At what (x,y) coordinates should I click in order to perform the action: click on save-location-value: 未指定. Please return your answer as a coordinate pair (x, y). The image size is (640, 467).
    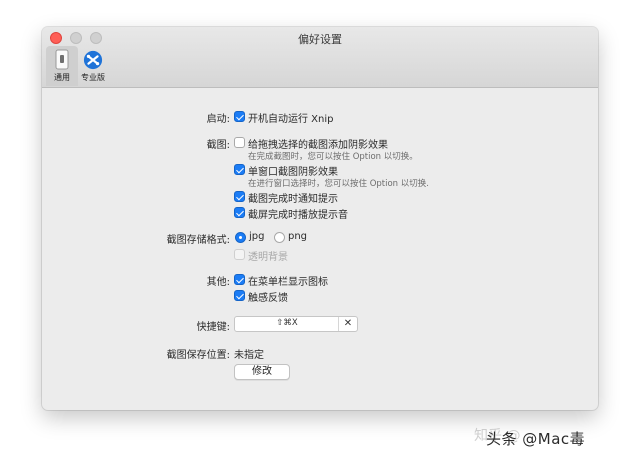
    Looking at the image, I should click on (249, 355).